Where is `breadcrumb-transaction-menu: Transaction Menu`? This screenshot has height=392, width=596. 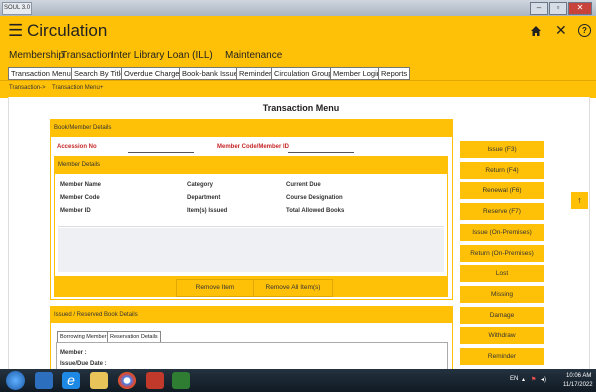
breadcrumb-transaction-menu: Transaction Menu is located at coordinates (76, 88).